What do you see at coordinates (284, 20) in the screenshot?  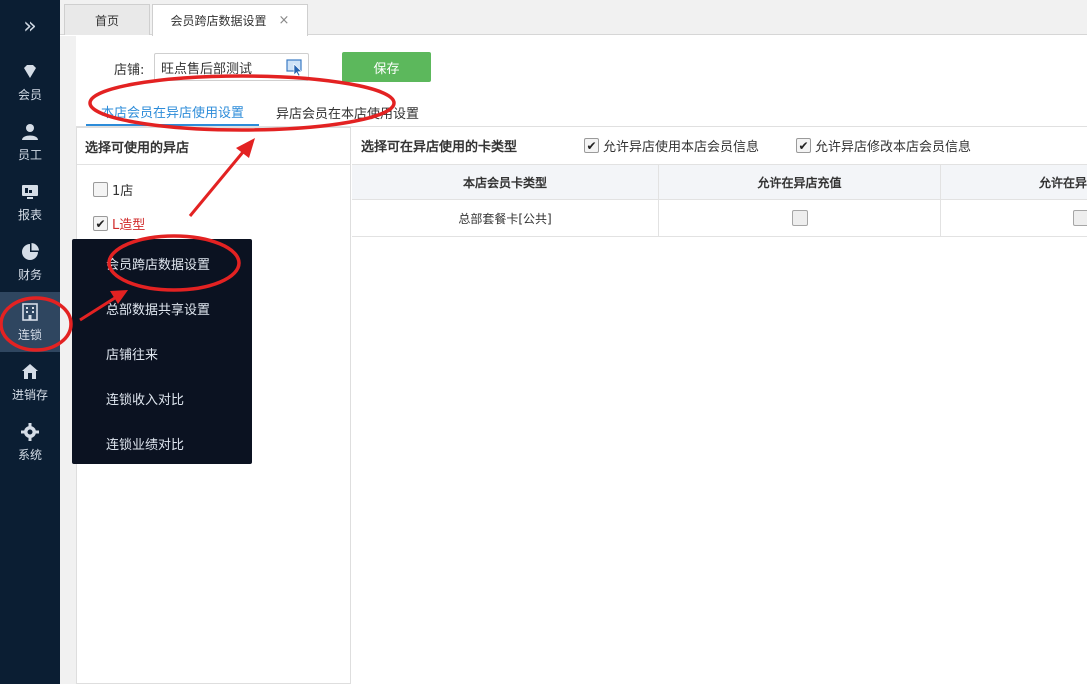 I see `close-icon: ×` at bounding box center [284, 20].